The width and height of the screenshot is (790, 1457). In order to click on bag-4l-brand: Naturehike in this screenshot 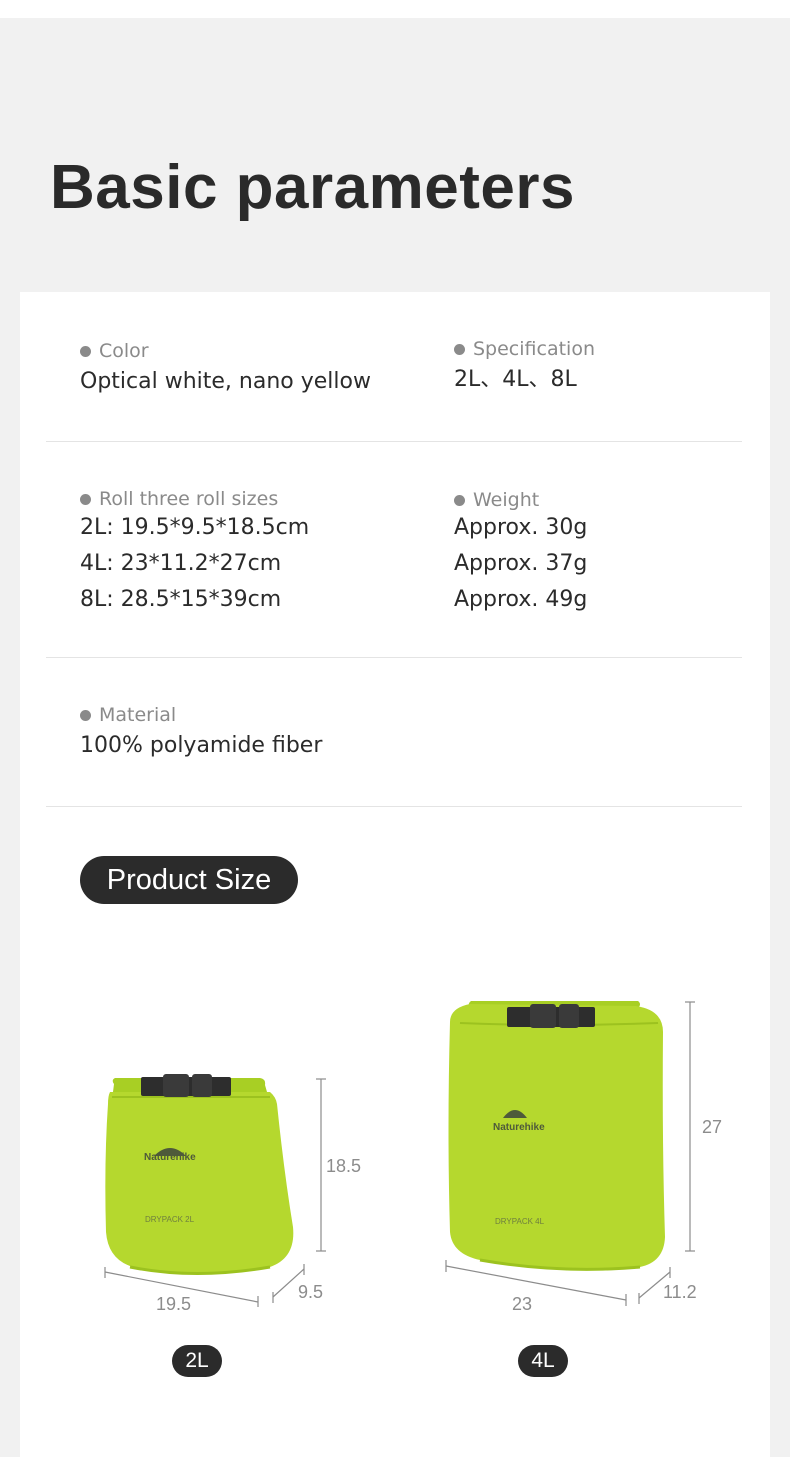, I will do `click(519, 1127)`.